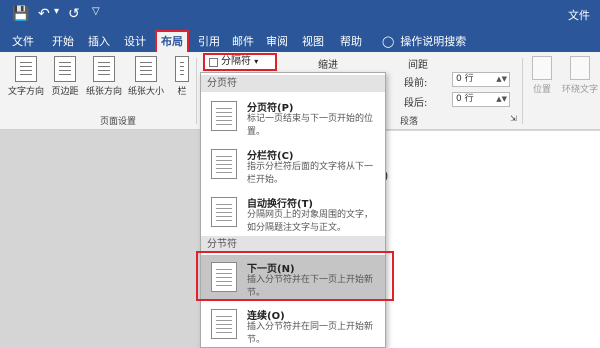 The image size is (600, 348). Describe the element at coordinates (23, 42) in the screenshot. I see `tab-file: 文件` at that location.